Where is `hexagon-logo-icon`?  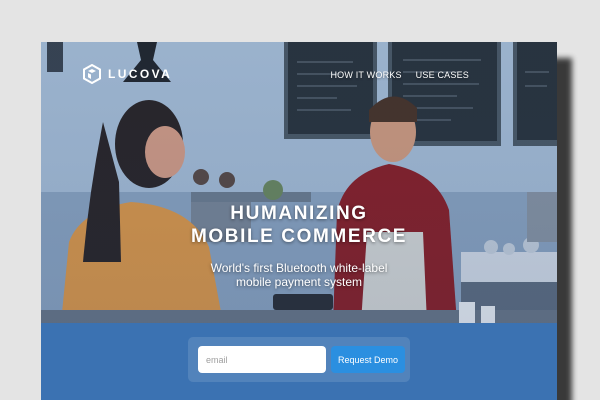
hexagon-logo-icon is located at coordinates (92, 74).